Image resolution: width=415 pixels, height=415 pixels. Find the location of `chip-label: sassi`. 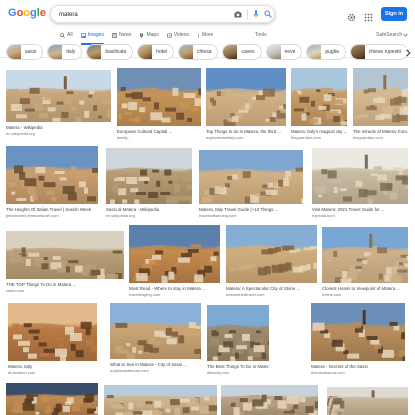

chip-label: sassi is located at coordinates (31, 52).